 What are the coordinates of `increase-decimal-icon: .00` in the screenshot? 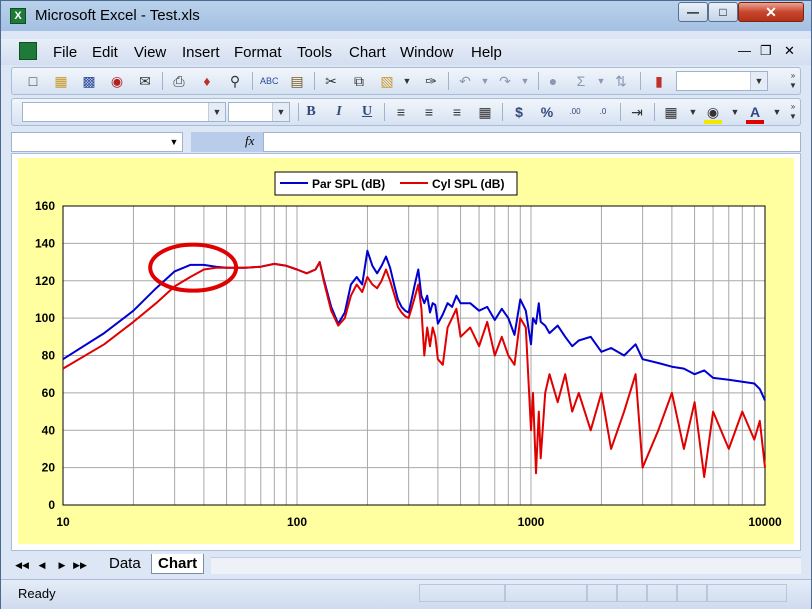 It's located at (575, 112).